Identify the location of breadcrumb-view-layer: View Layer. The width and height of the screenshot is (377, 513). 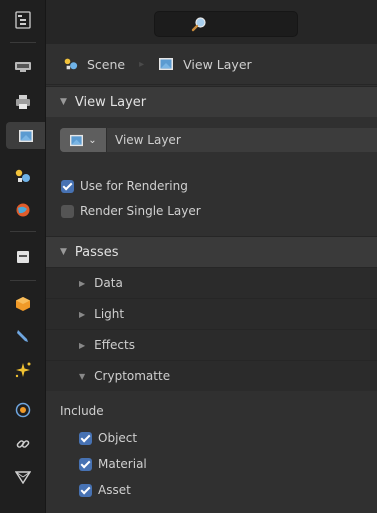
(217, 64).